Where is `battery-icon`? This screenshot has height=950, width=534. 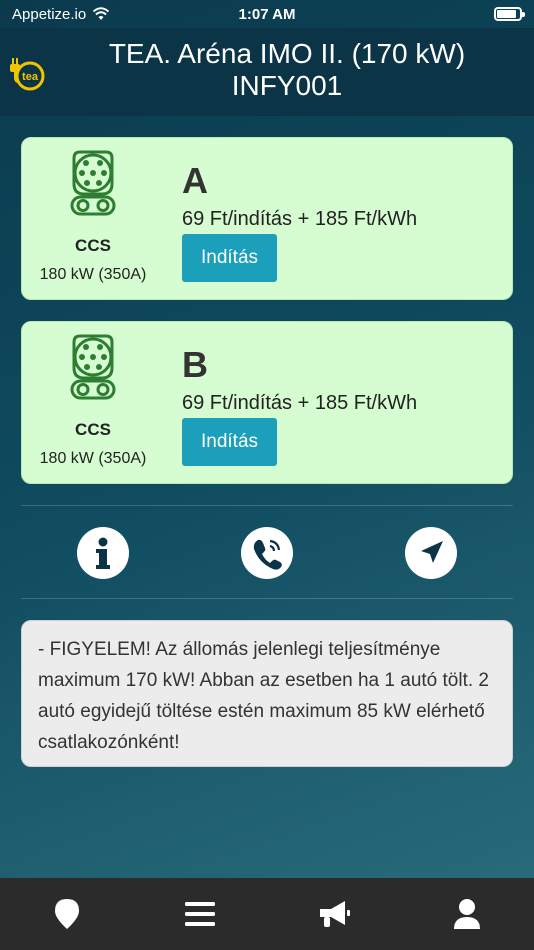
battery-icon is located at coordinates (509, 14).